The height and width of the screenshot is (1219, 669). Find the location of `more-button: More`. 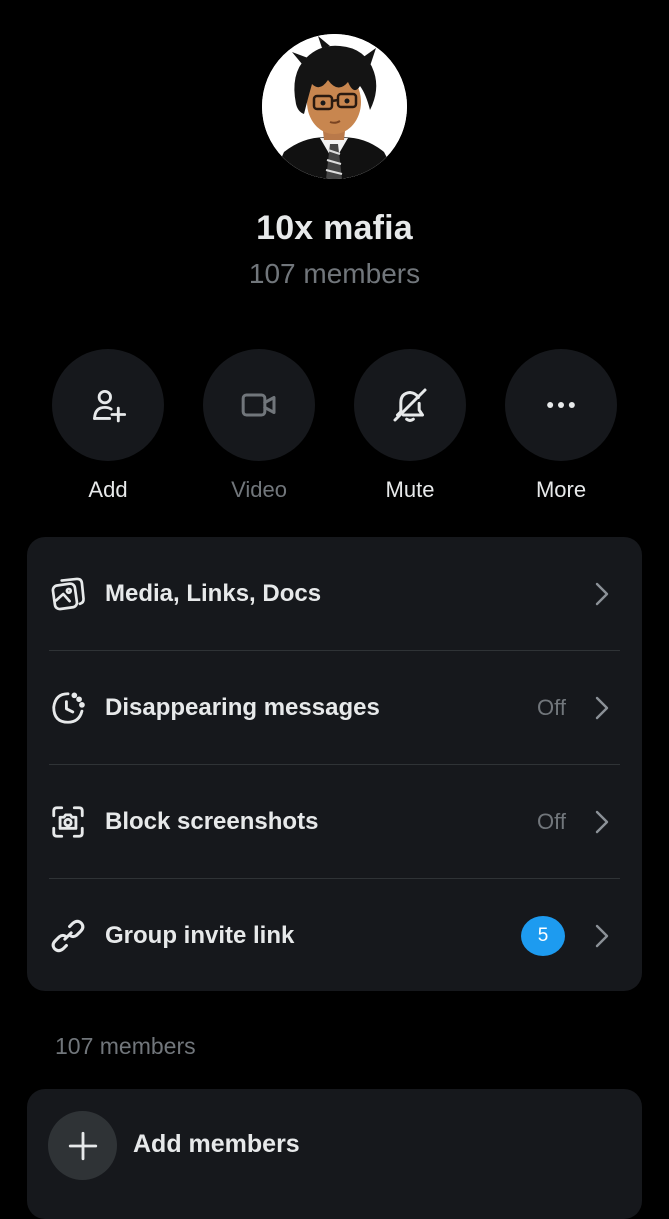

more-button: More is located at coordinates (561, 426).